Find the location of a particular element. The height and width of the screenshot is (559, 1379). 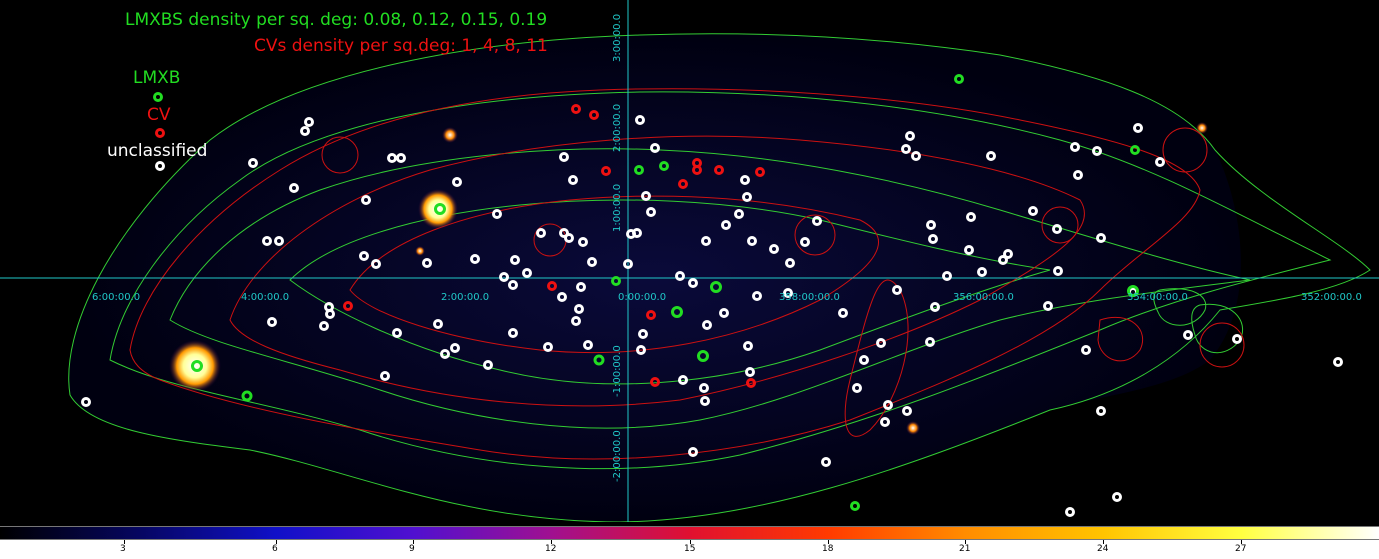

x-tick-label: 356:00:00.0 is located at coordinates (983, 297).